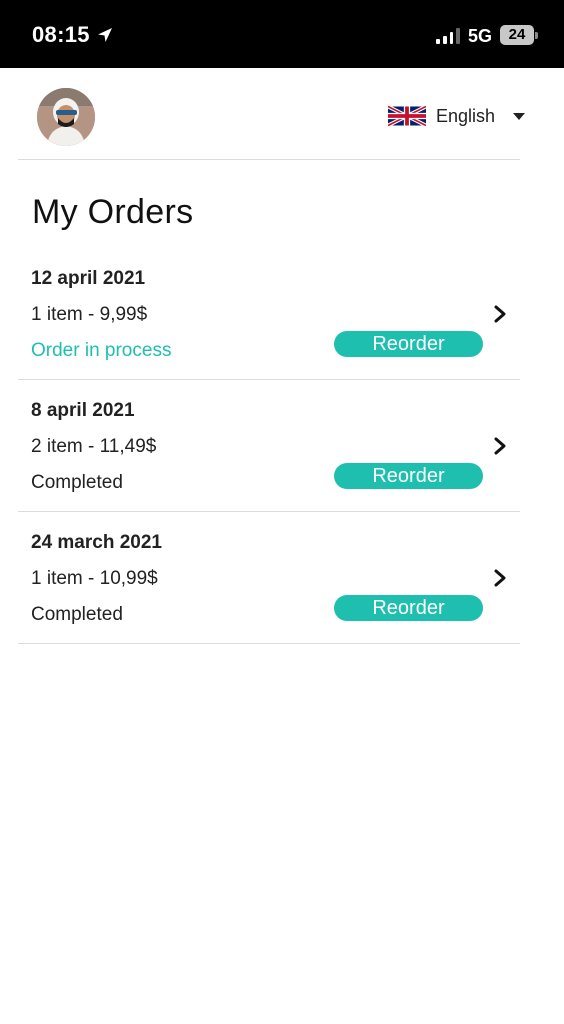  What do you see at coordinates (466, 115) in the screenshot?
I see `language-label: English` at bounding box center [466, 115].